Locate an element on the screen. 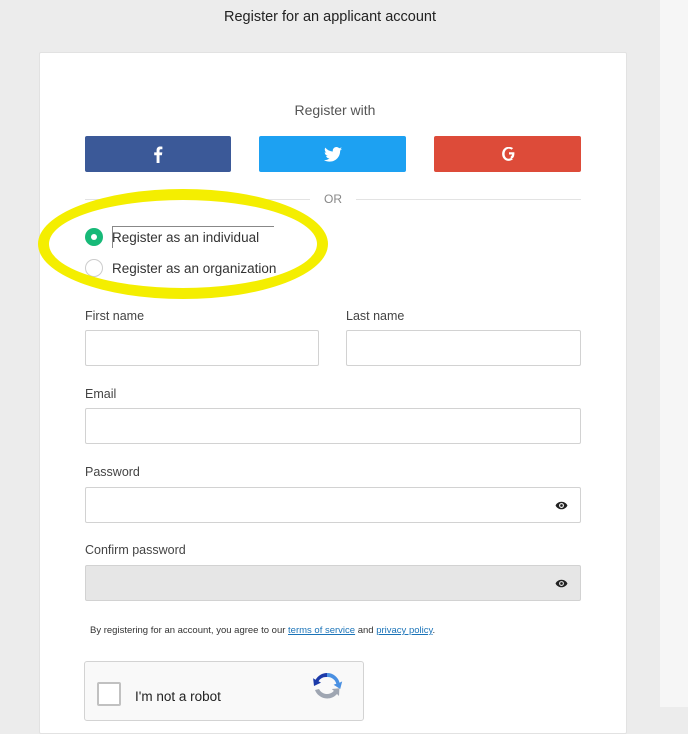 The image size is (688, 734). google-register-button is located at coordinates (507, 154).